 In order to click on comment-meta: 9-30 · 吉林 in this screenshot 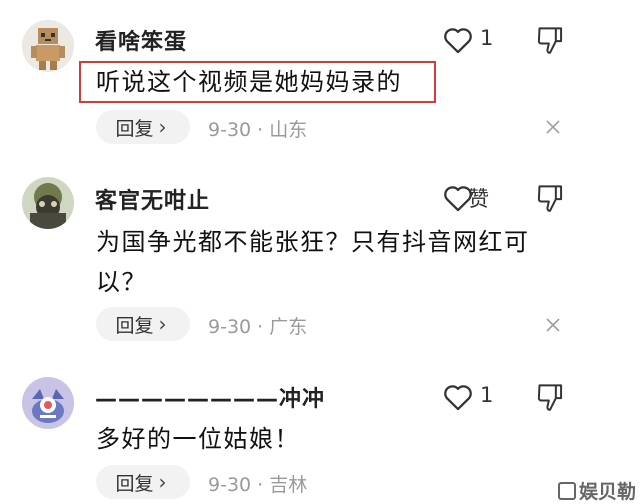, I will do `click(257, 483)`.